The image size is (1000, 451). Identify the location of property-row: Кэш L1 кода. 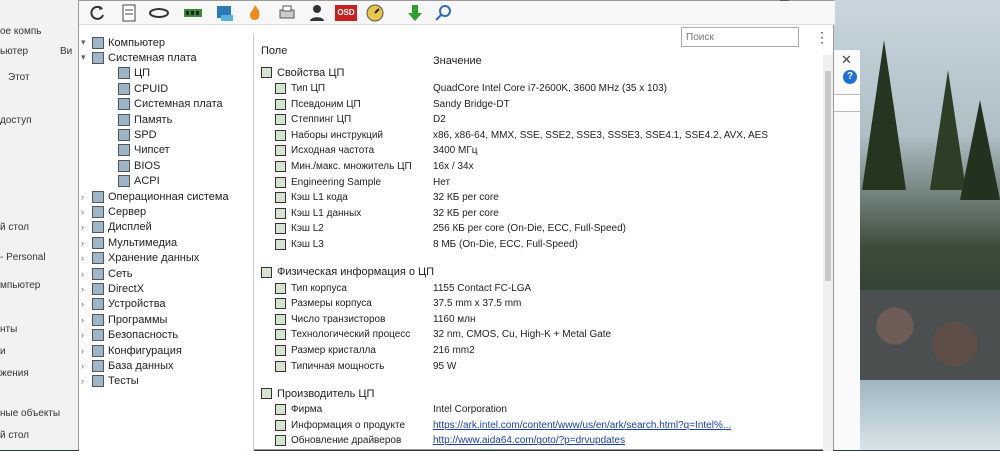
(311, 197).